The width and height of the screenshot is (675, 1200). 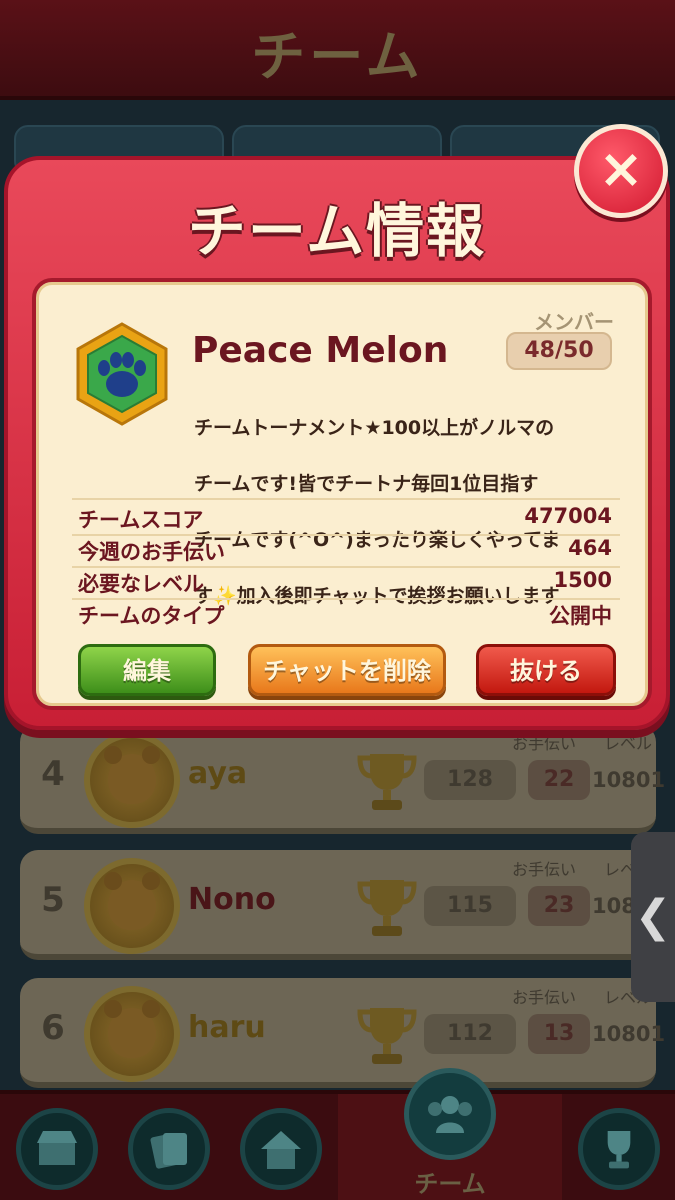 What do you see at coordinates (470, 906) in the screenshot?
I see `member-score: 115` at bounding box center [470, 906].